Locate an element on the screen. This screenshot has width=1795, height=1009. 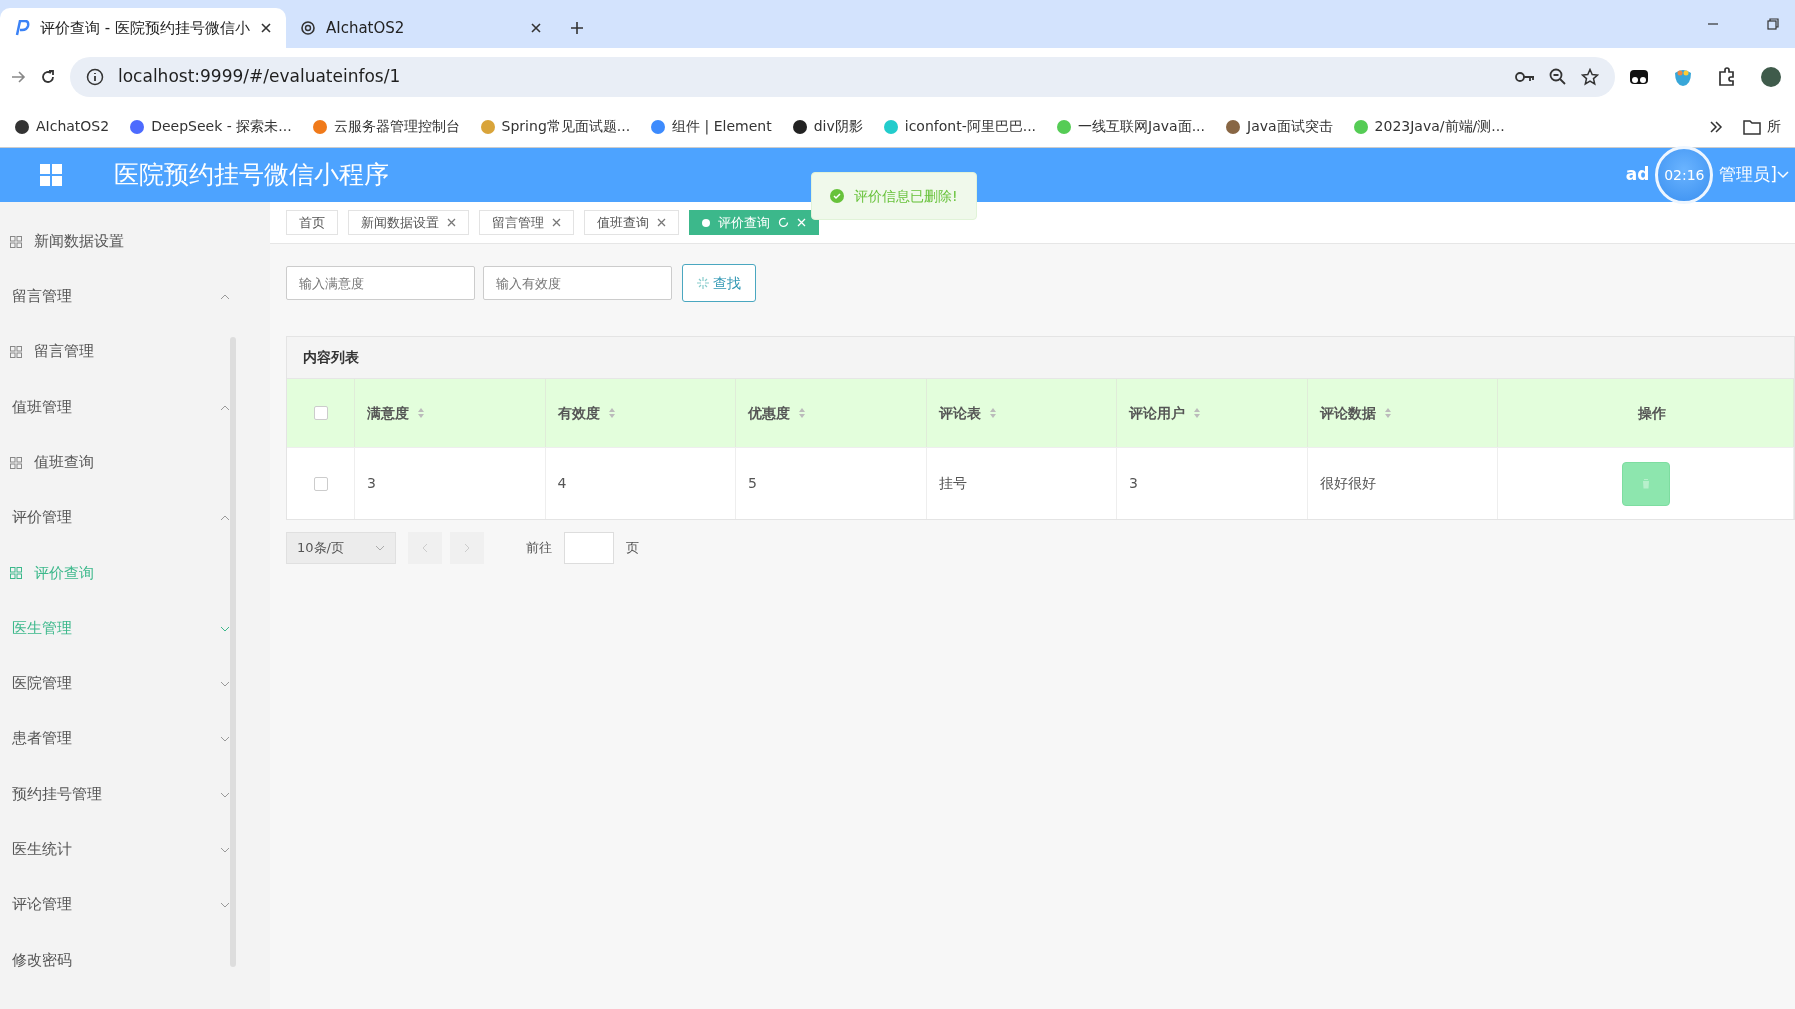
bookmark: Java面试突击 is located at coordinates (1279, 126).